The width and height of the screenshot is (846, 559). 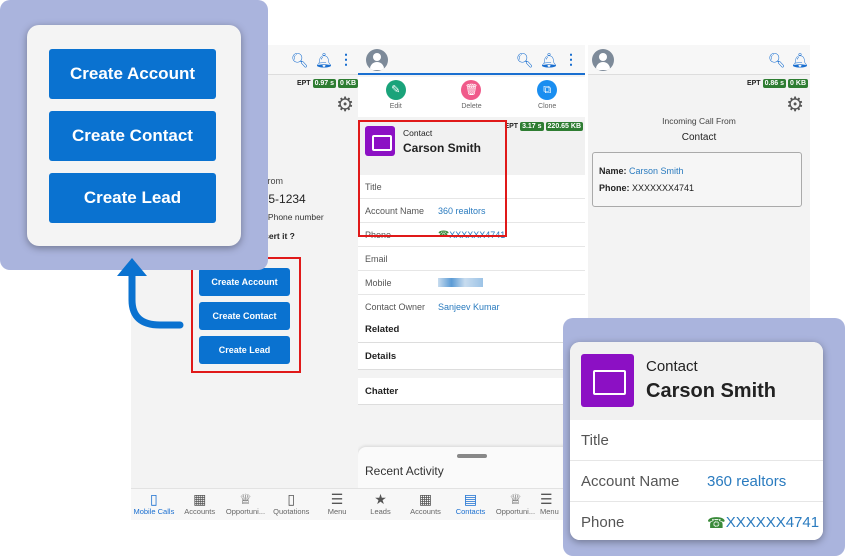 I want to click on app-header: 🔍︎ 🔔︎, so click(x=699, y=60).